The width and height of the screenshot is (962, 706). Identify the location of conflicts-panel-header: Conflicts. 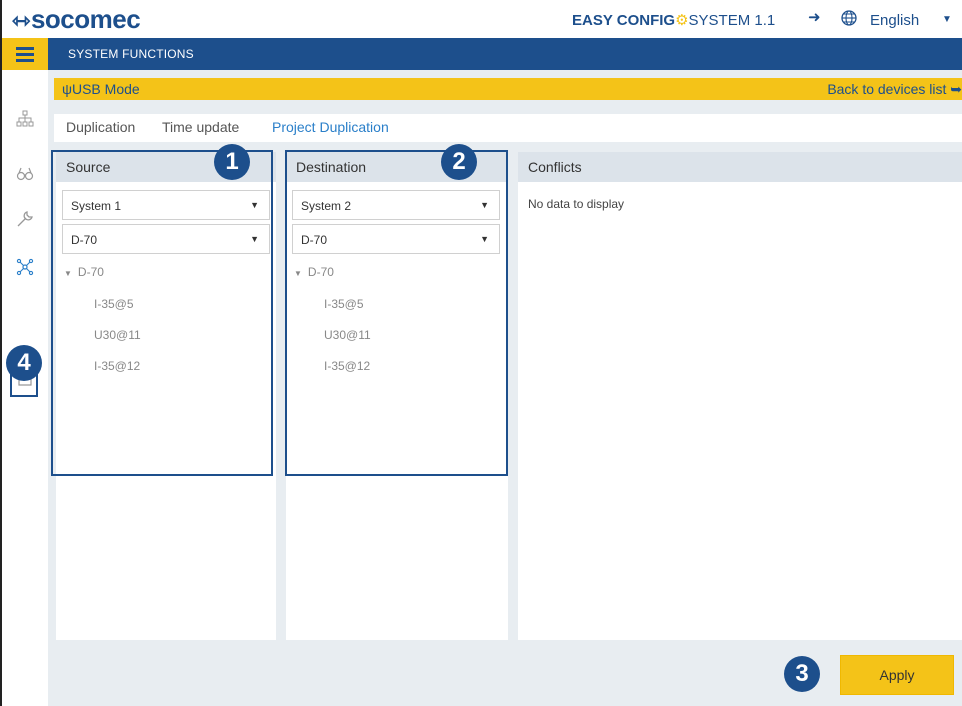
(740, 167).